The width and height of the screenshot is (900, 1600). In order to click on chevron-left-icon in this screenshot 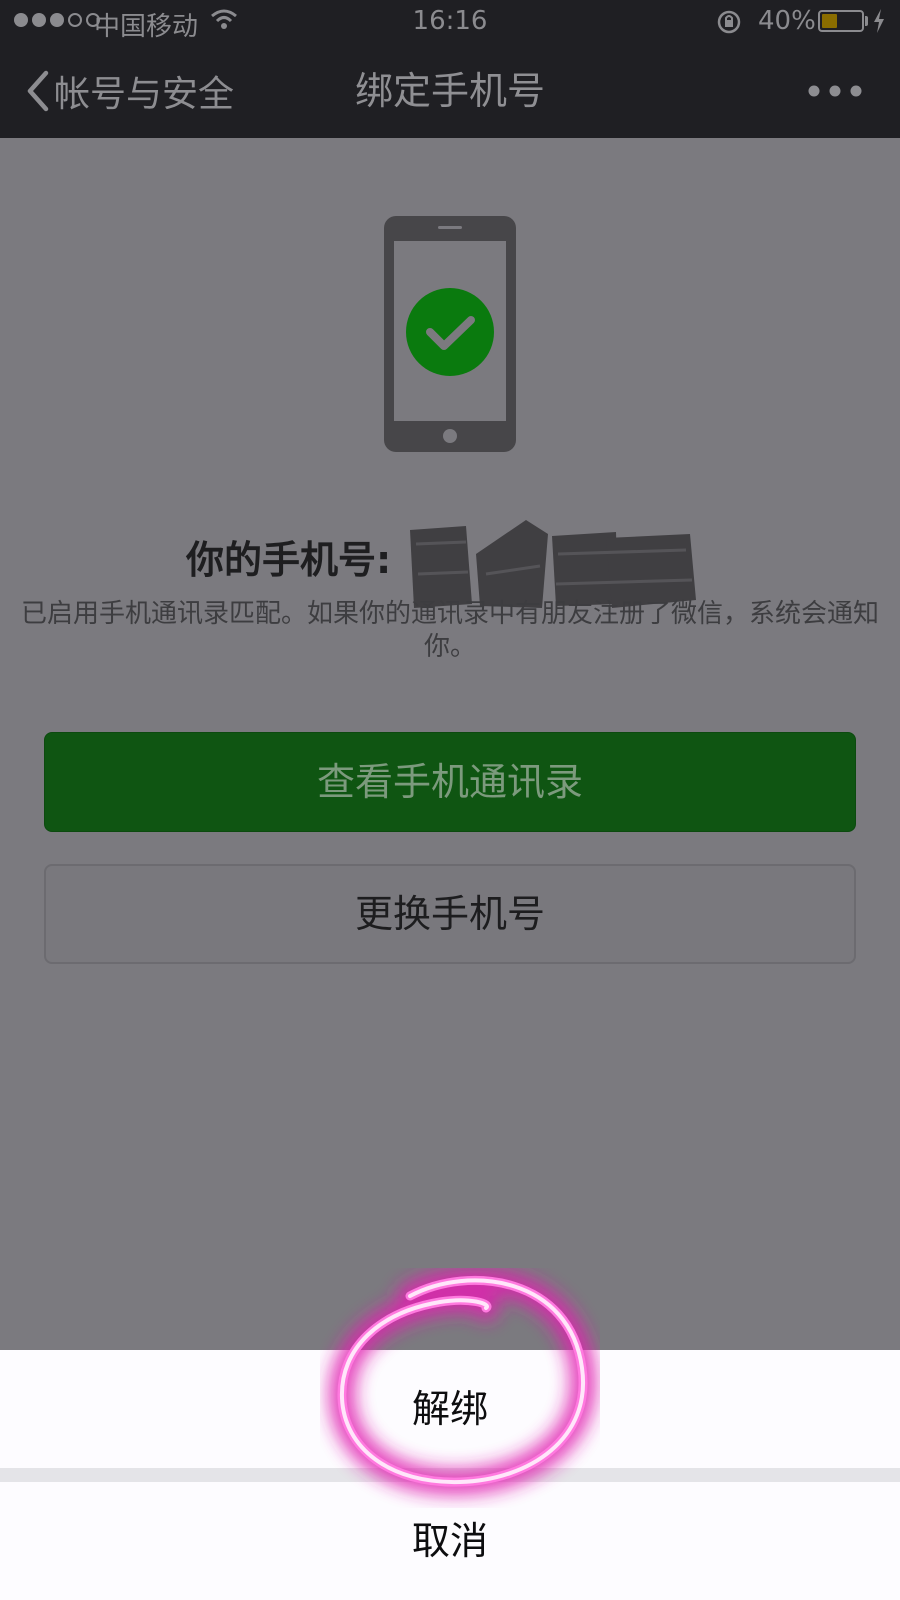, I will do `click(38, 91)`.